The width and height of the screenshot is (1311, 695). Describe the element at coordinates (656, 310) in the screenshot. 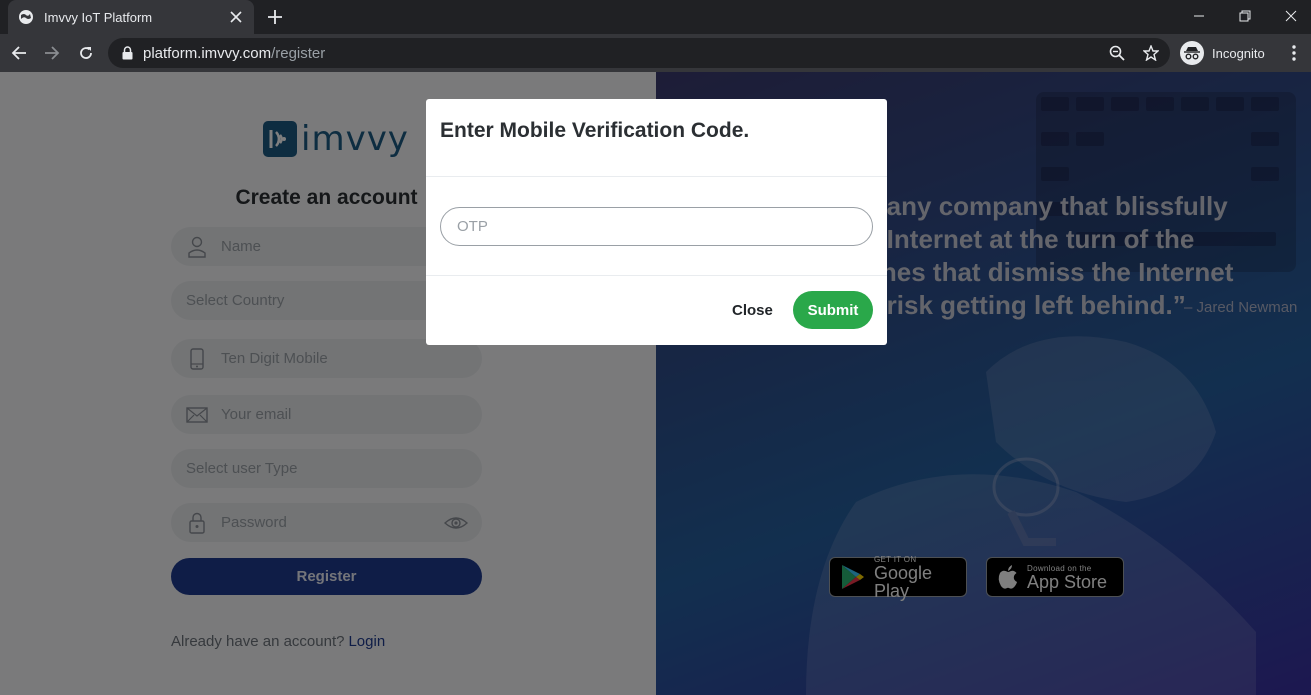

I see `modal-footer: Close Submit` at that location.